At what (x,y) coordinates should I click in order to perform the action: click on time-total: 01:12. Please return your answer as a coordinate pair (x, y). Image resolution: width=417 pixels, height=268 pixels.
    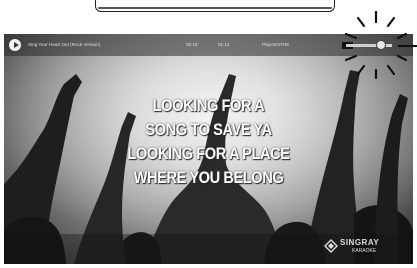
    Looking at the image, I should click on (224, 44).